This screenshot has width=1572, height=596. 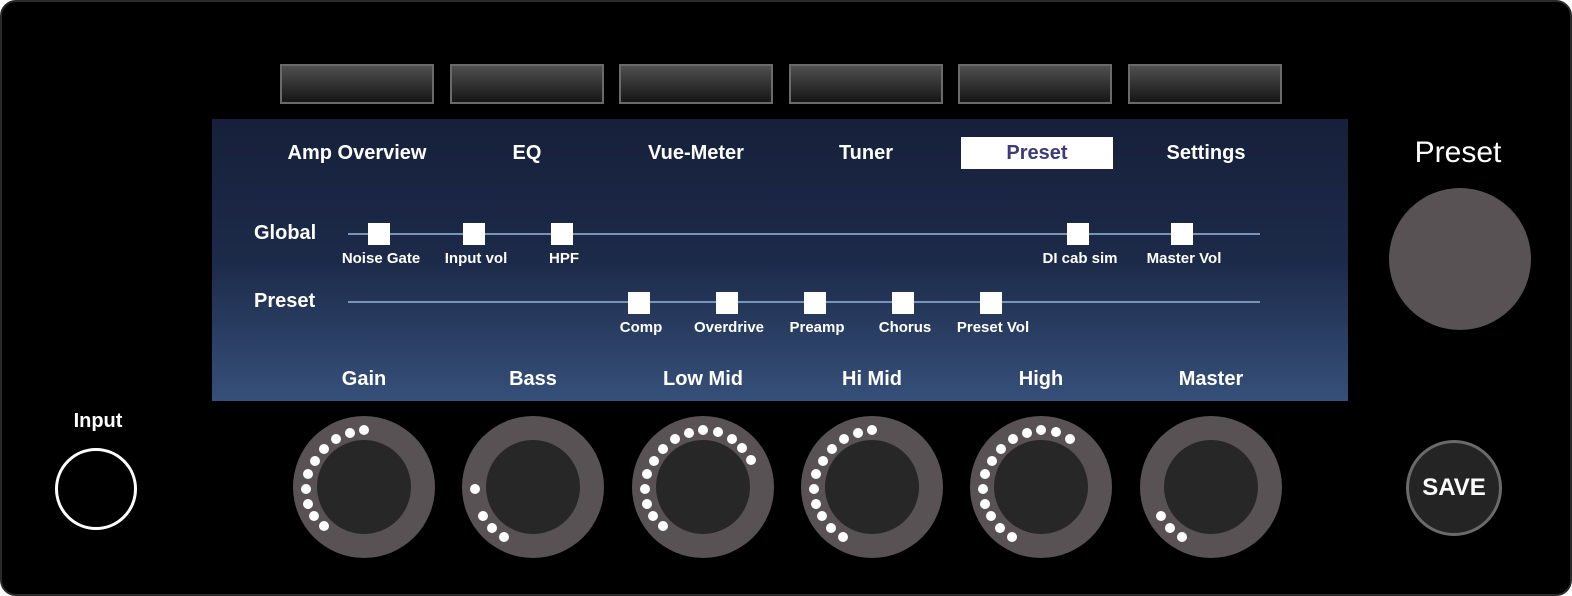 I want to click on global-node-label: DI cab sim, so click(x=1080, y=258).